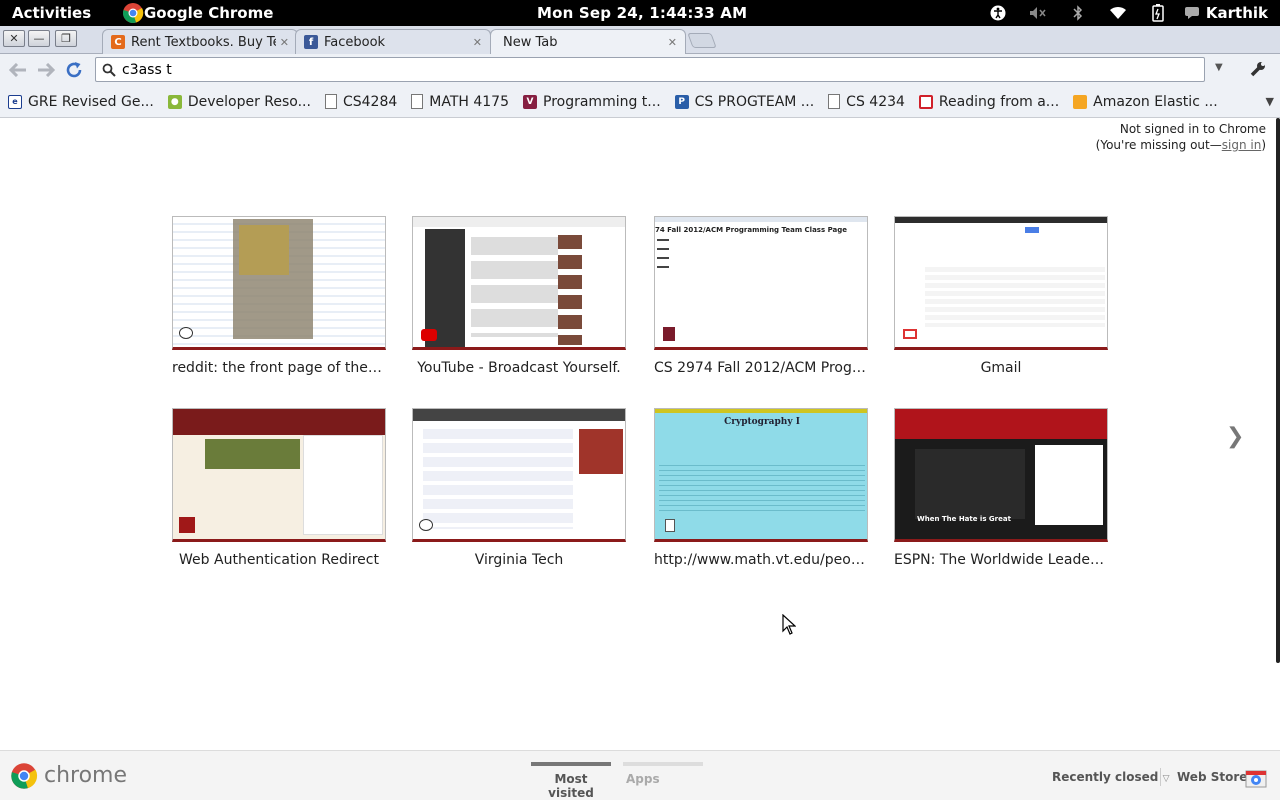 The width and height of the screenshot is (1280, 800). I want to click on thumbnail-reddit, so click(279, 283).